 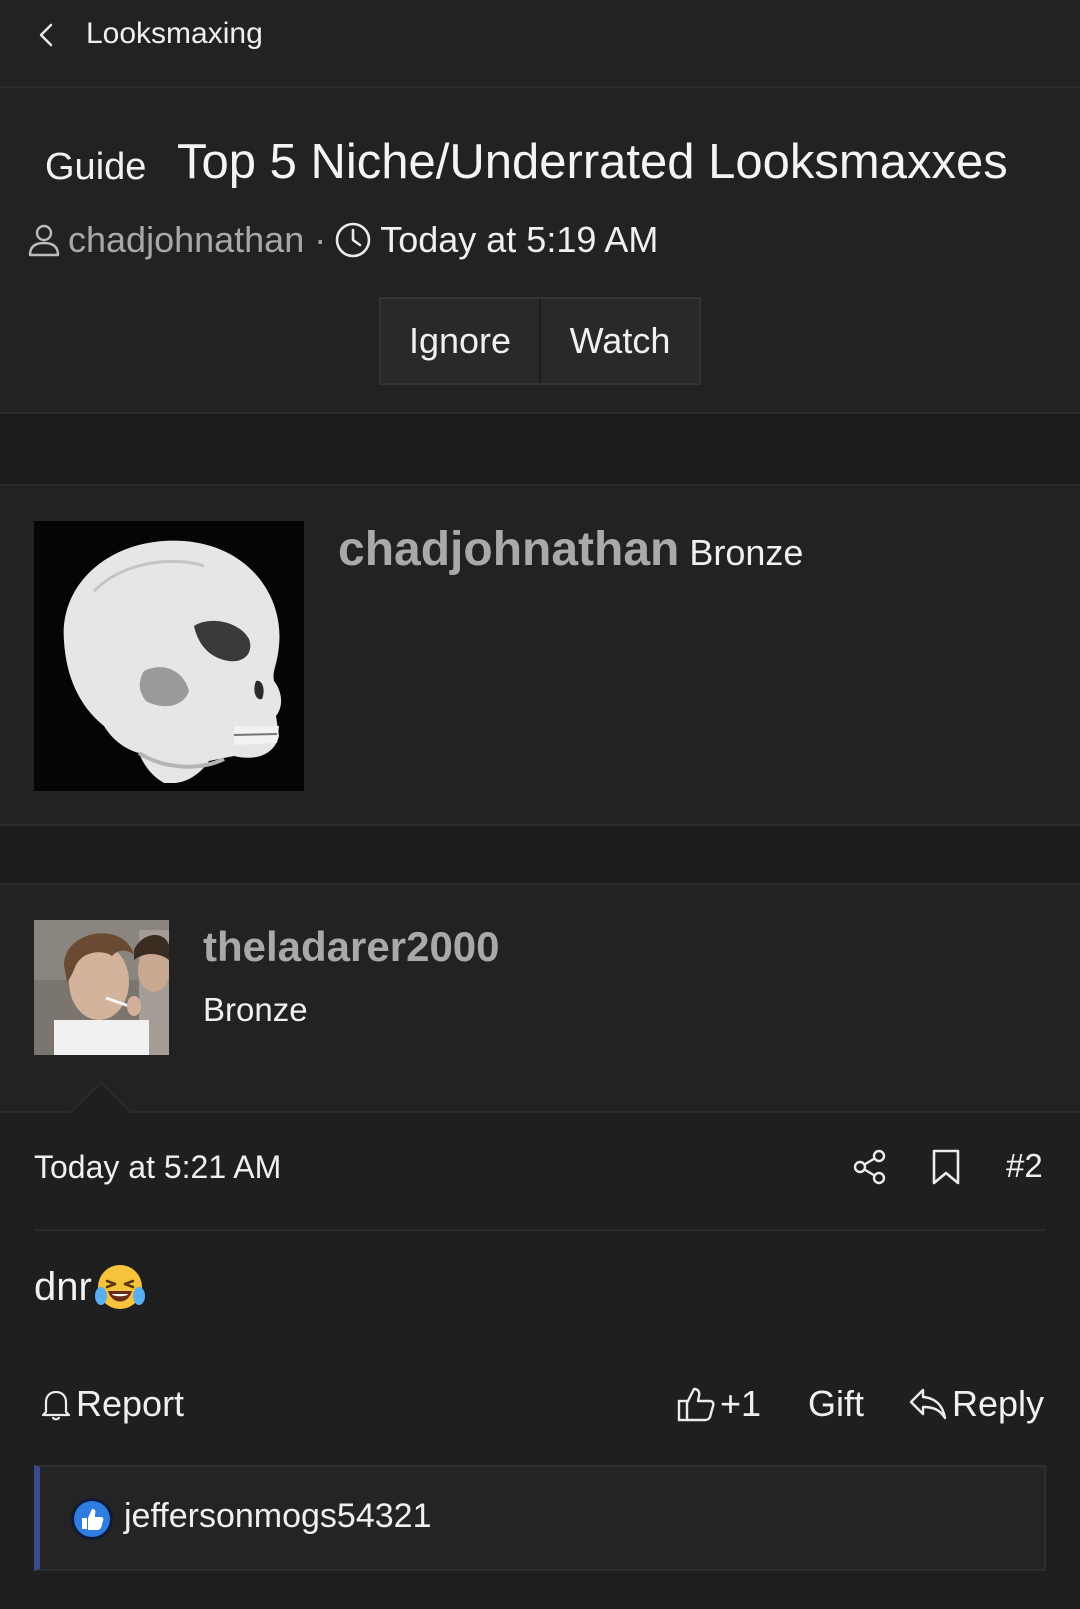 I want to click on caret-up-icon, so click(x=101, y=1098).